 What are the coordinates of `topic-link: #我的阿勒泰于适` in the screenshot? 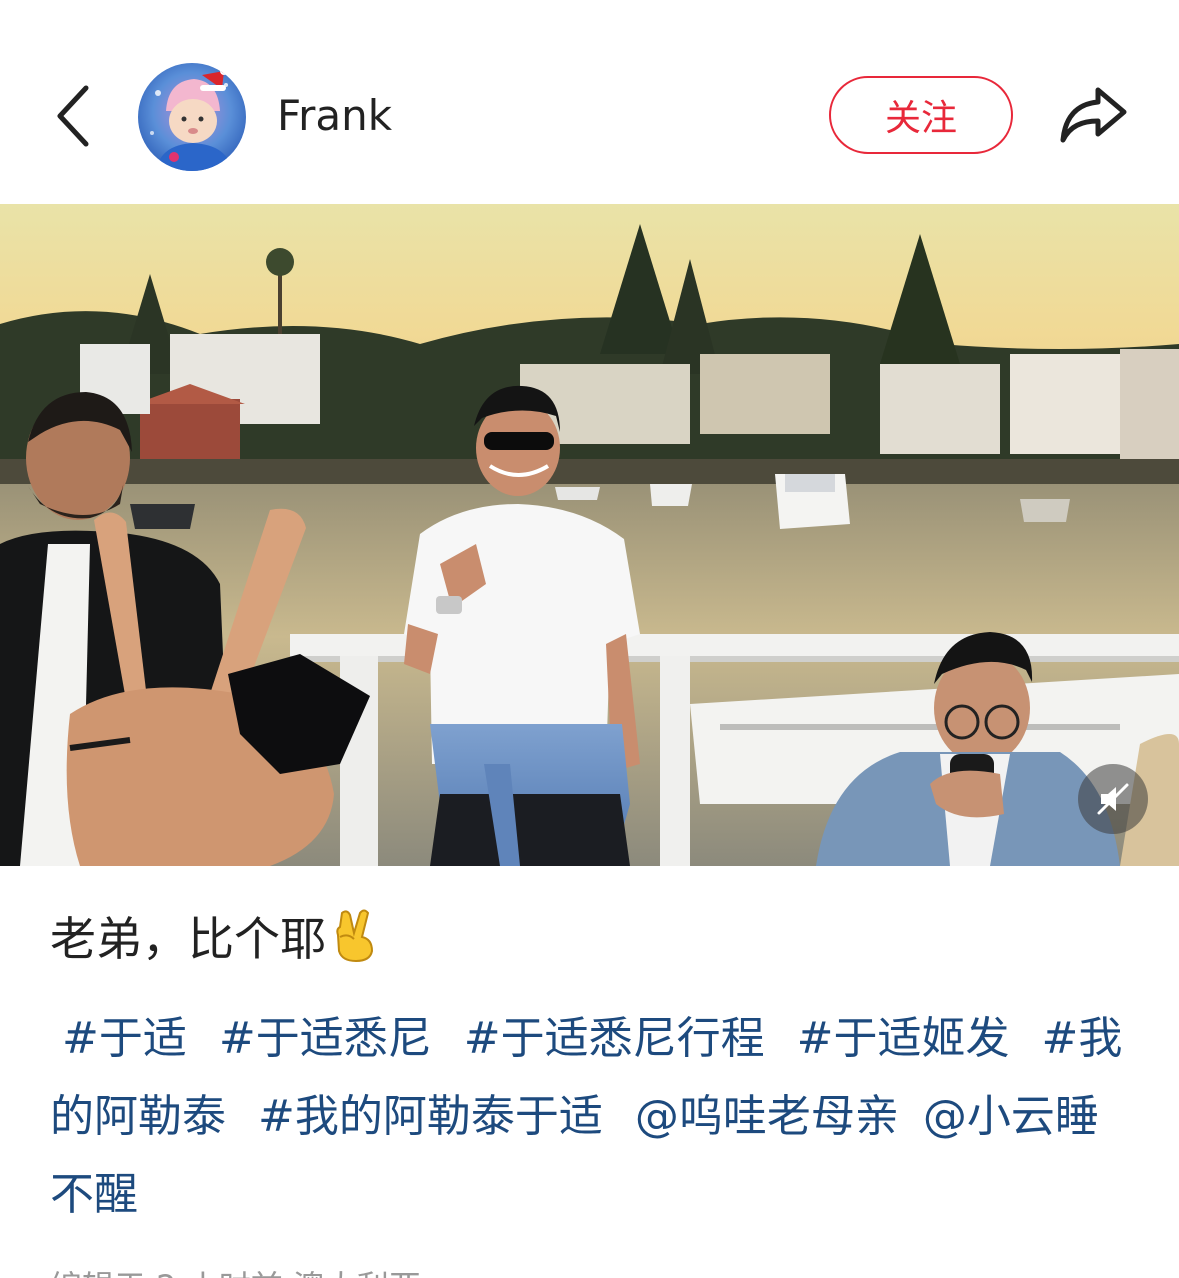 It's located at (430, 1116).